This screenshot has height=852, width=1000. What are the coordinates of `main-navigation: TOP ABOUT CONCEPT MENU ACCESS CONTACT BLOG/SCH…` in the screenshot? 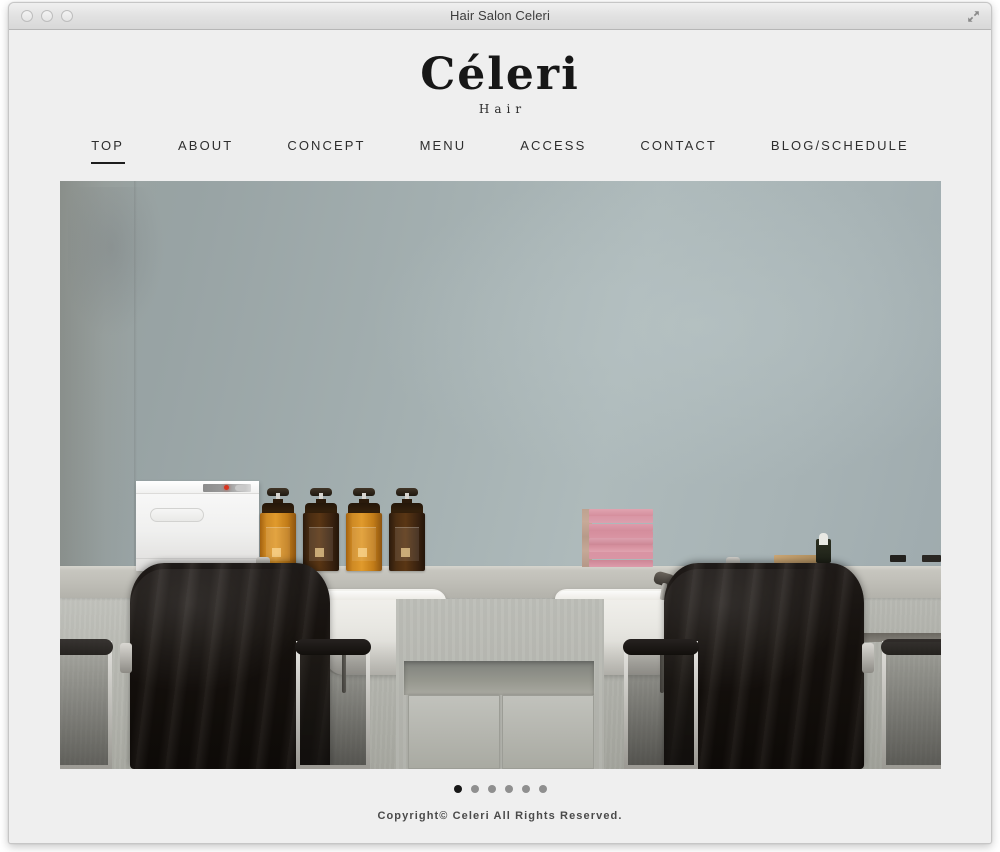 It's located at (500, 151).